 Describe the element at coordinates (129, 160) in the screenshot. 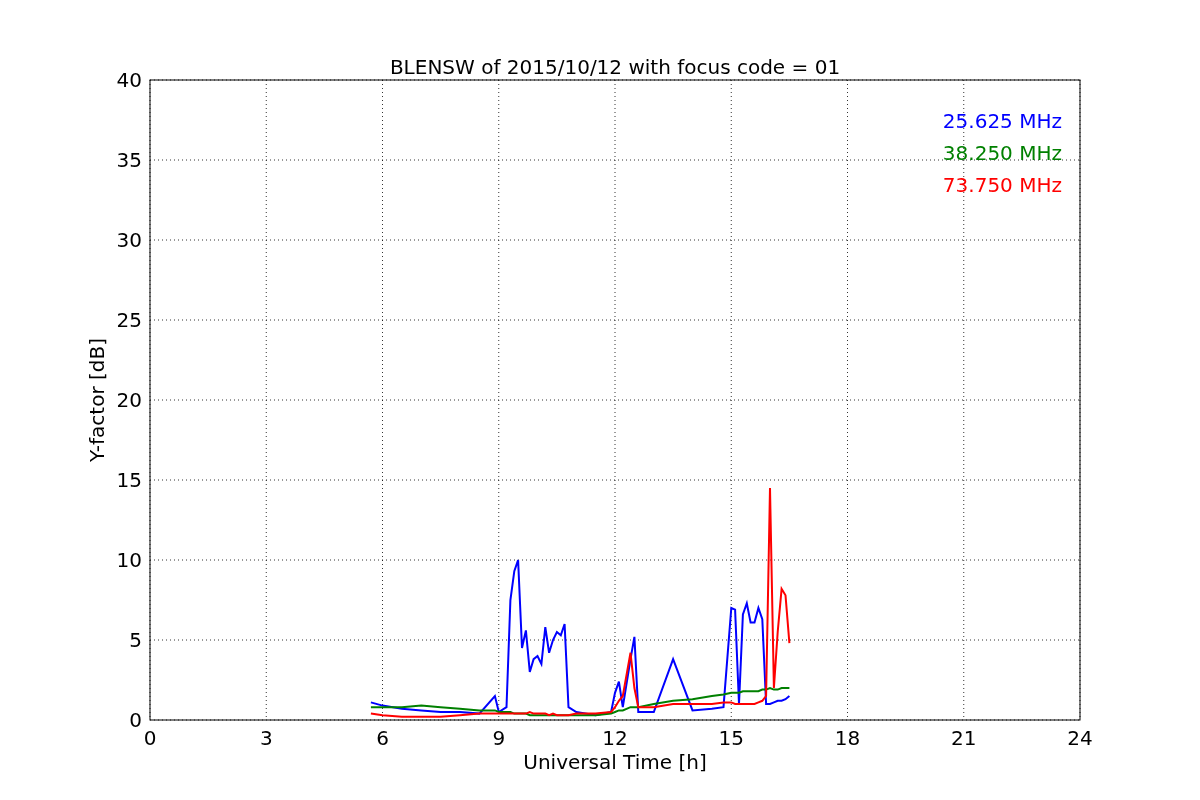

I see `y-tick-label: 35` at that location.